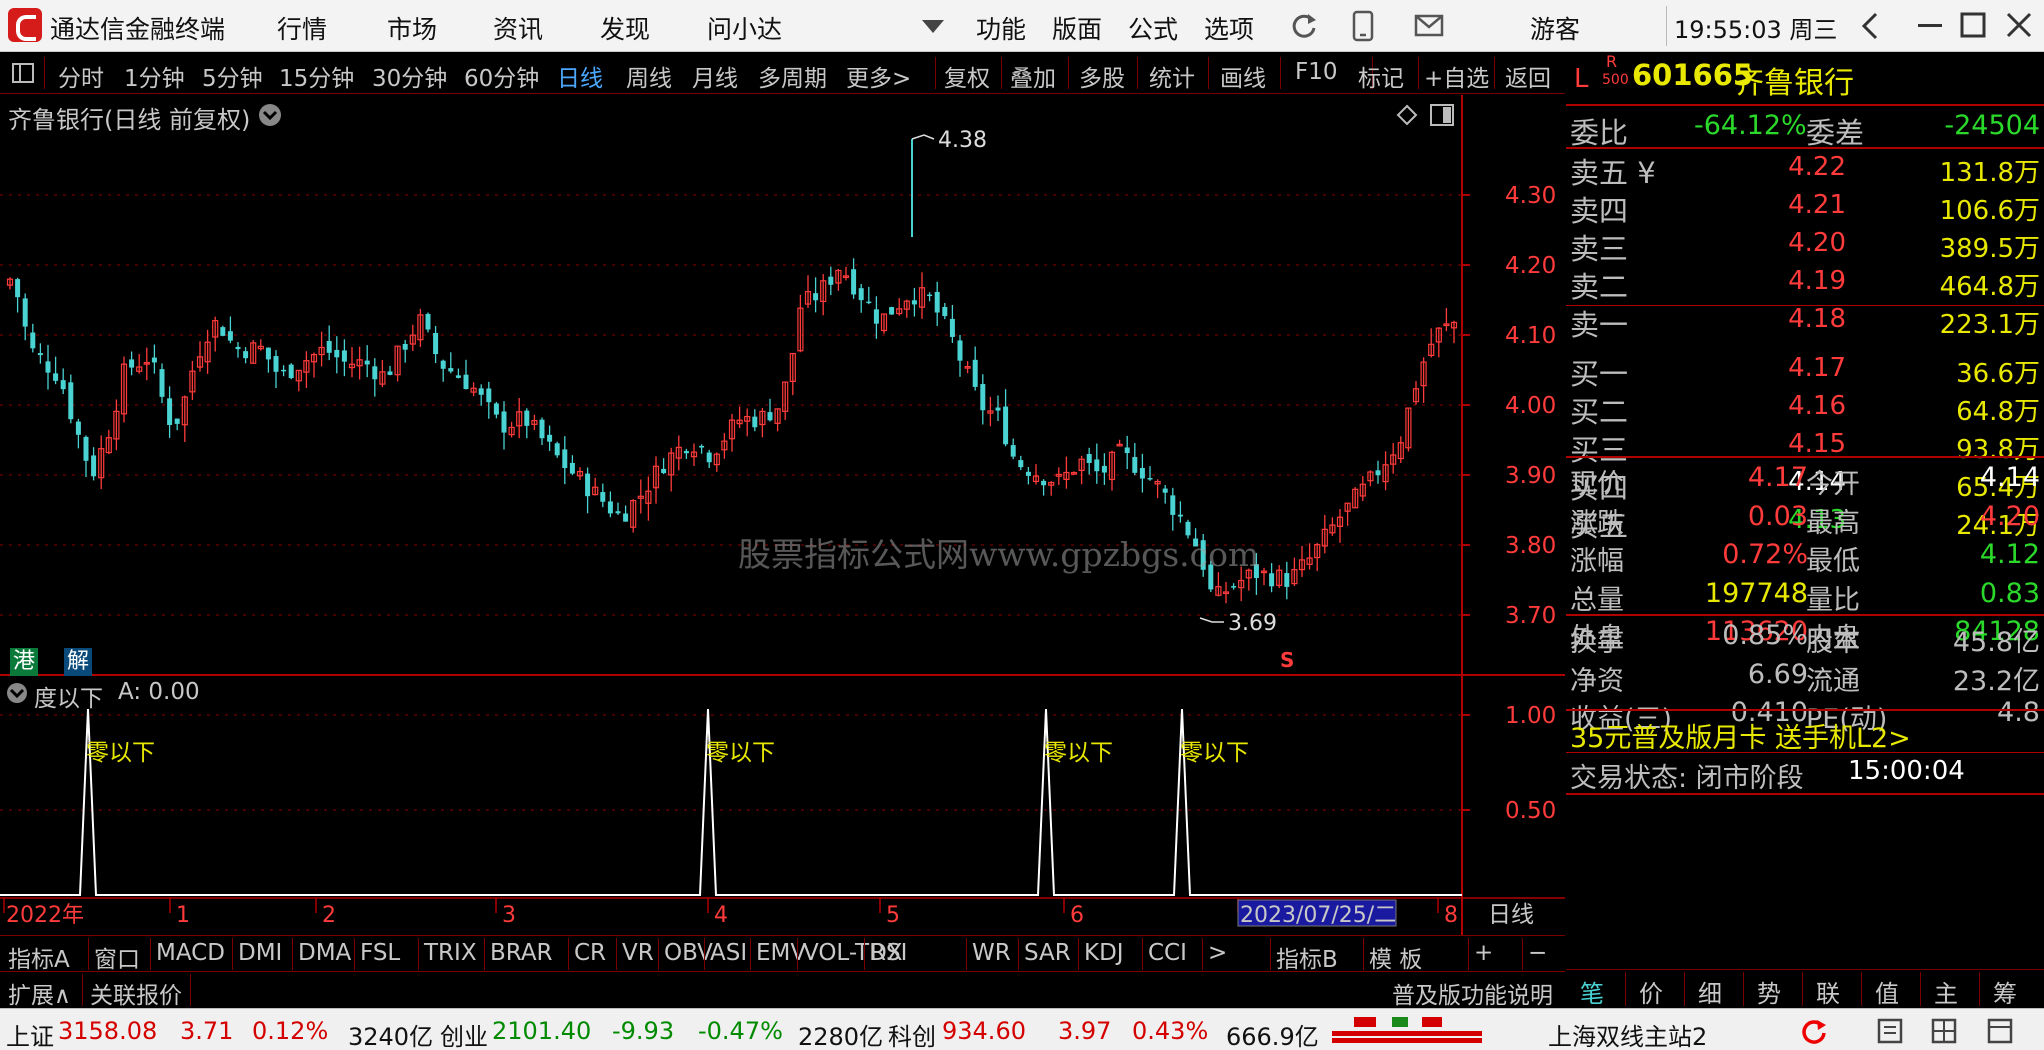 The image size is (2044, 1050). Describe the element at coordinates (1033, 76) in the screenshot. I see `tool-diejia: 叠加` at that location.